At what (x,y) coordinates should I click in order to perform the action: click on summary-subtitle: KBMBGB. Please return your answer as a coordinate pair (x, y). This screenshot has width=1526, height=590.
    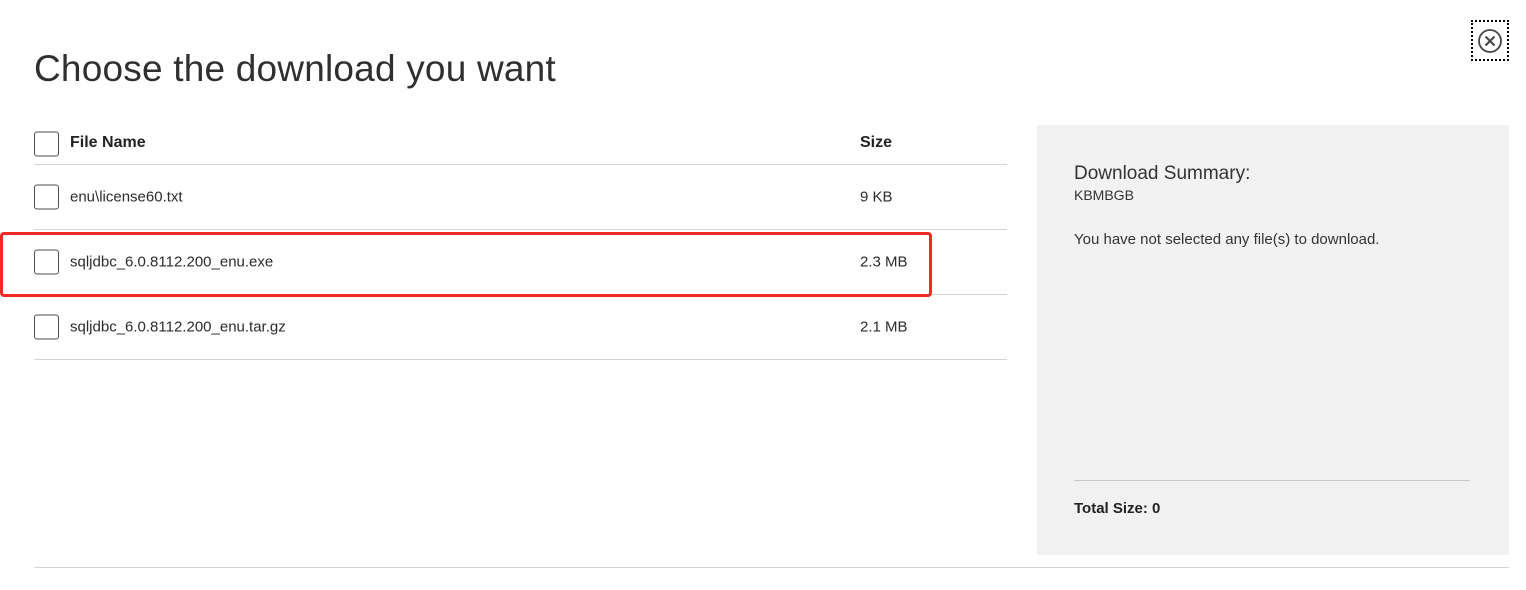
    Looking at the image, I should click on (1104, 195).